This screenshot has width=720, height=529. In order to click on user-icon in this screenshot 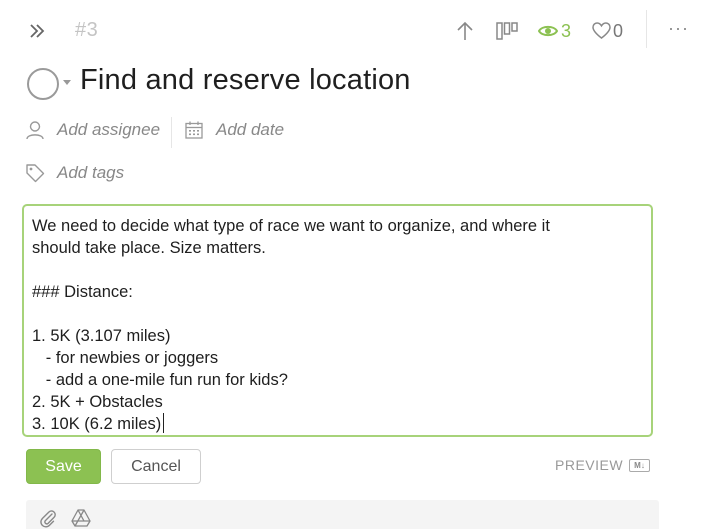, I will do `click(35, 130)`.